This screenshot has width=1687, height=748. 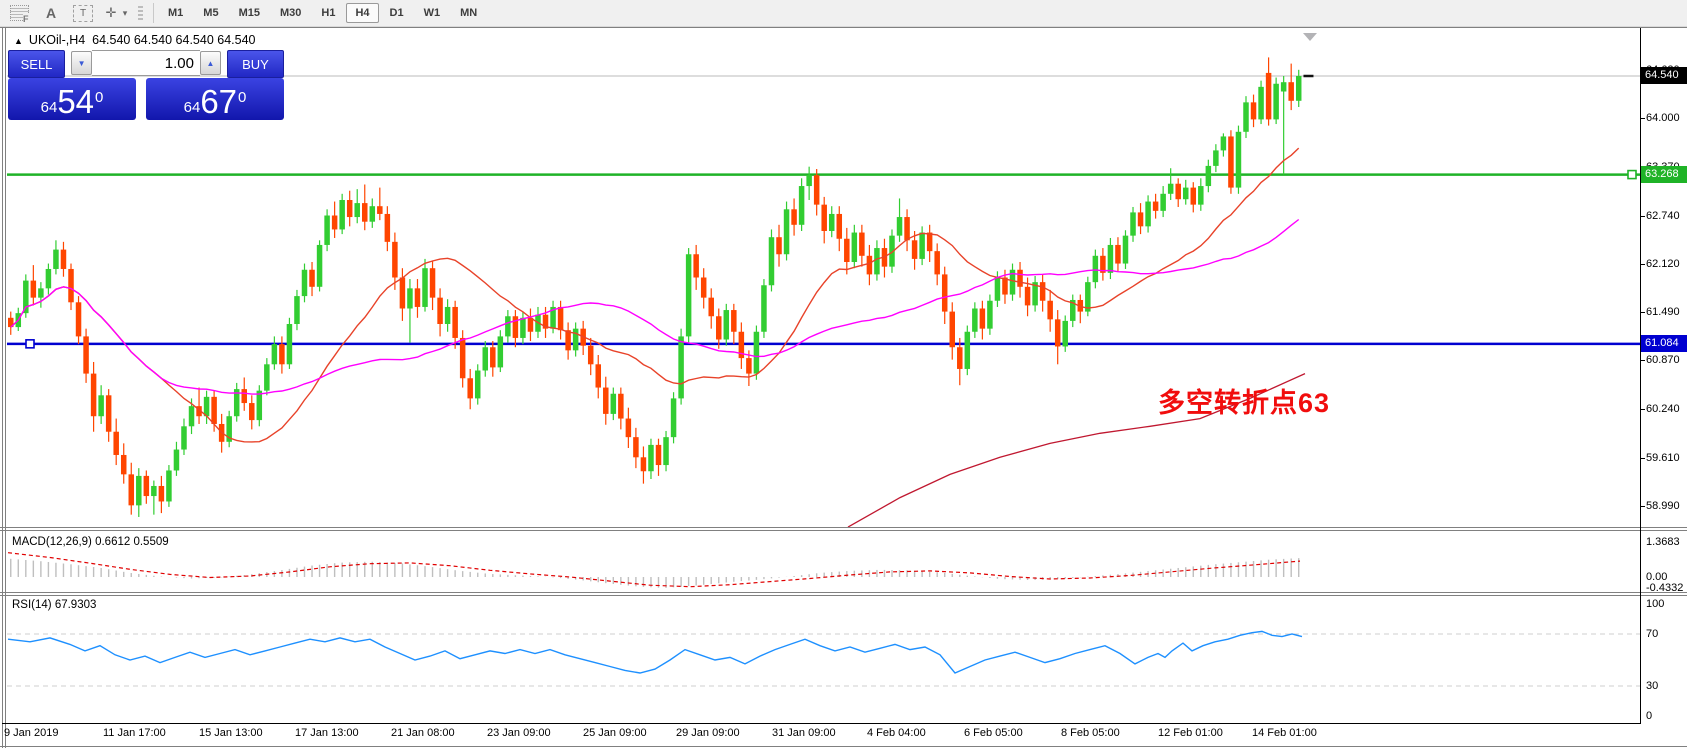 What do you see at coordinates (655, 652) in the screenshot?
I see `rsi-line` at bounding box center [655, 652].